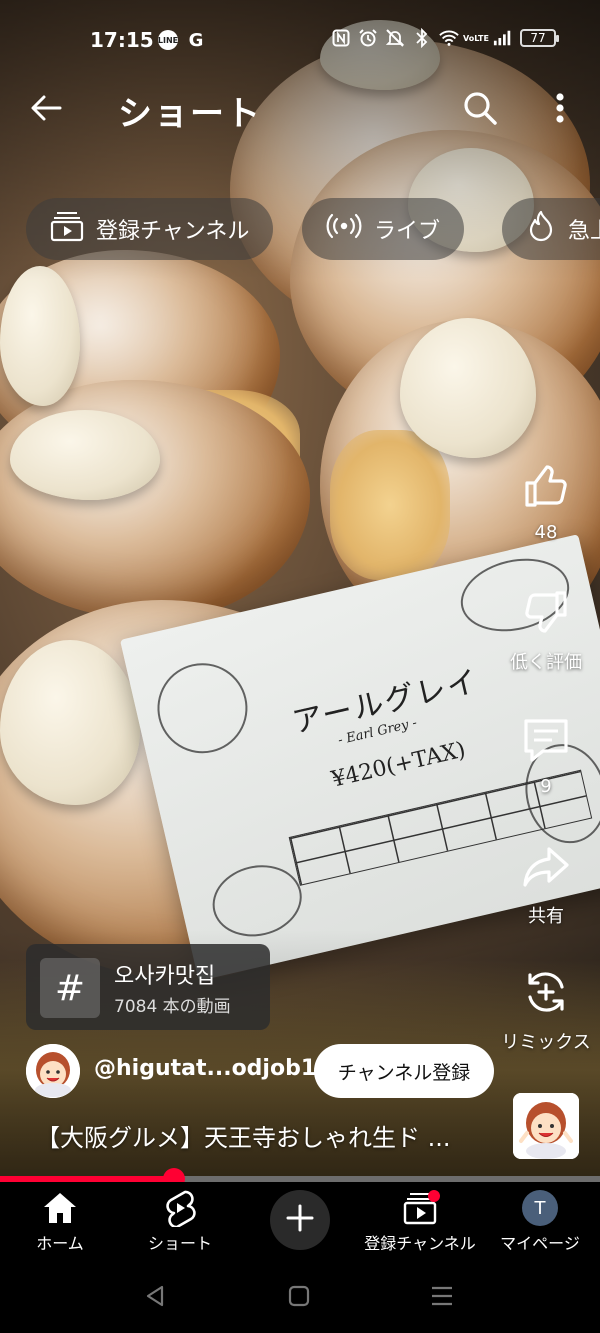 The image size is (600, 1333). I want to click on chip-subscriptions: 登録チャンネル, so click(150, 229).